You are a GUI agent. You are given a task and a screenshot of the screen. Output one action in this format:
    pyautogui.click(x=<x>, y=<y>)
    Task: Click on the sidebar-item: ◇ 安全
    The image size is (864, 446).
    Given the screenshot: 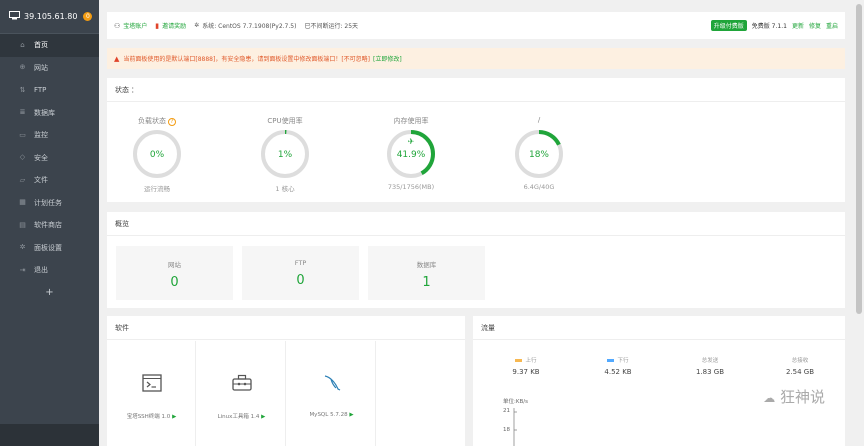 What is the action you would take?
    pyautogui.click(x=49, y=158)
    